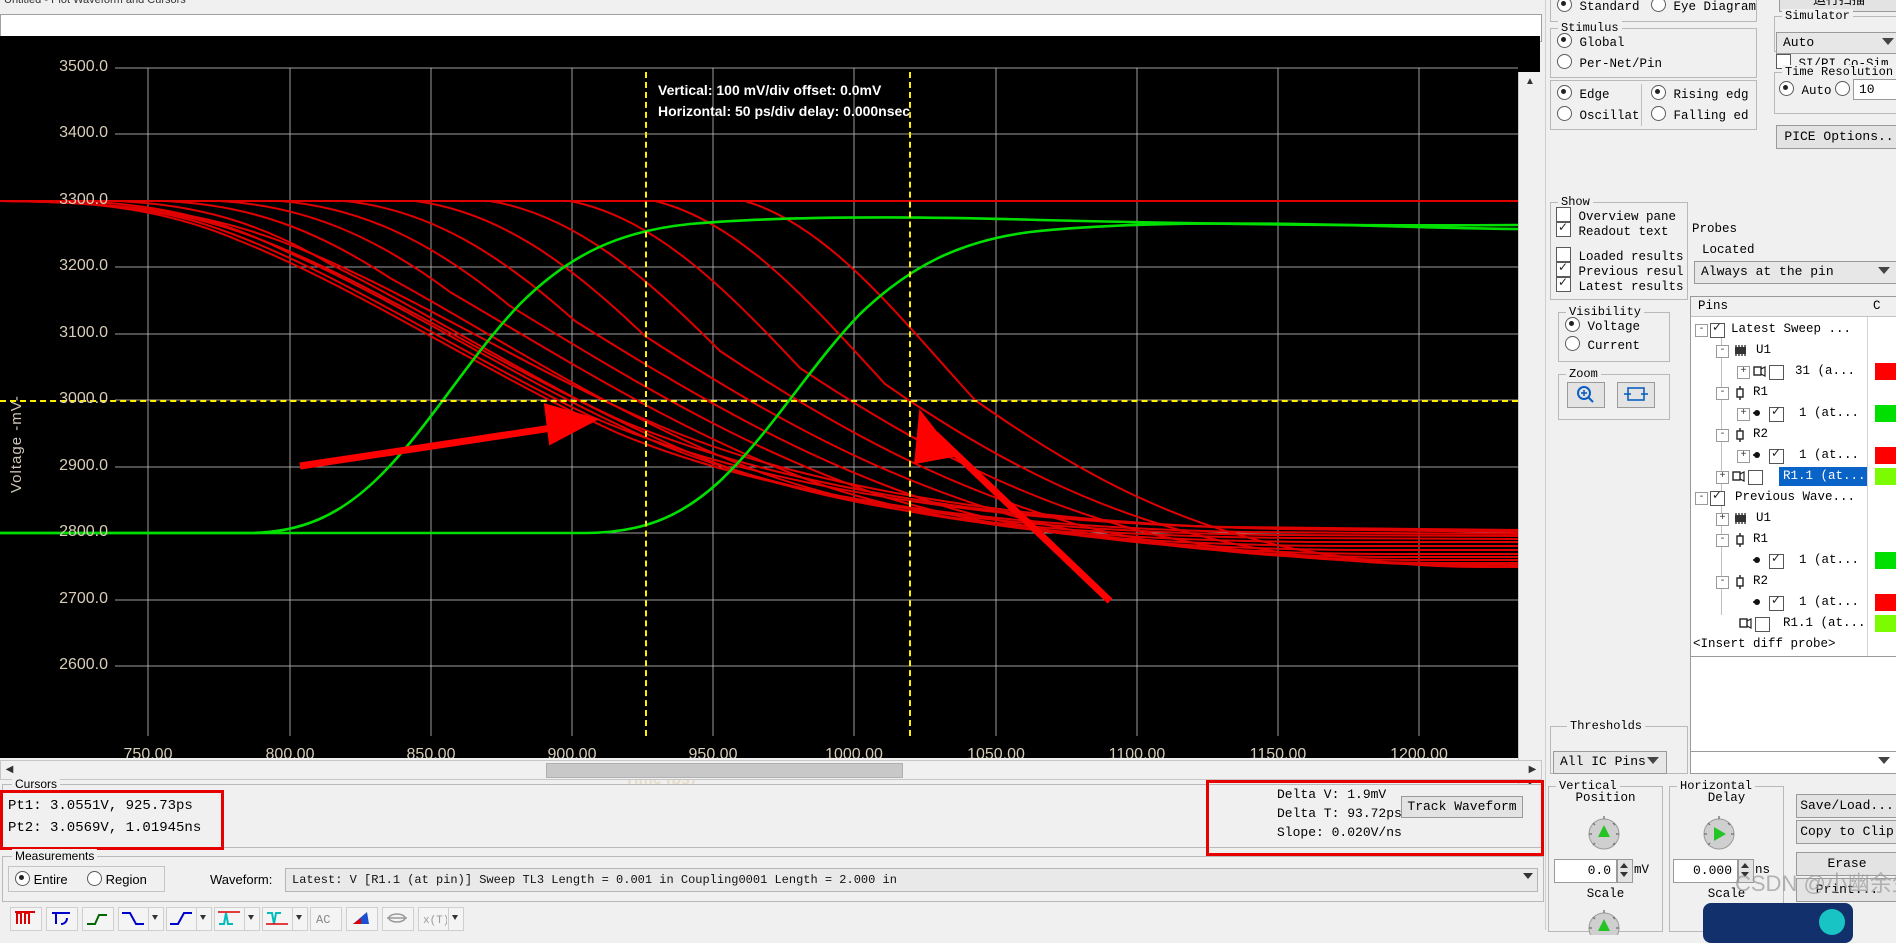 The image size is (1896, 943). I want to click on vertical-position-input: 0.0, so click(1585, 871).